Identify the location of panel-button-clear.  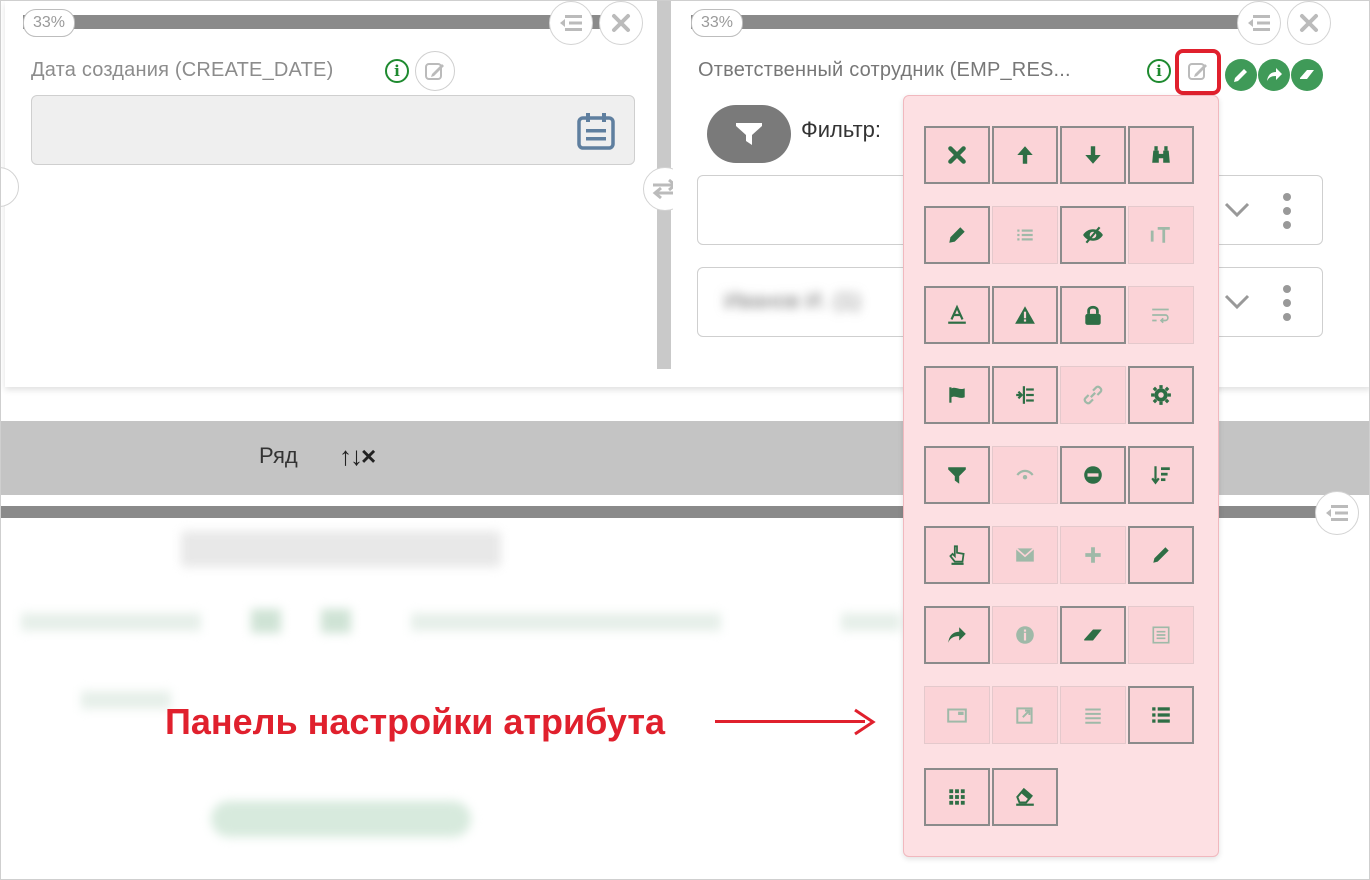
(1025, 797).